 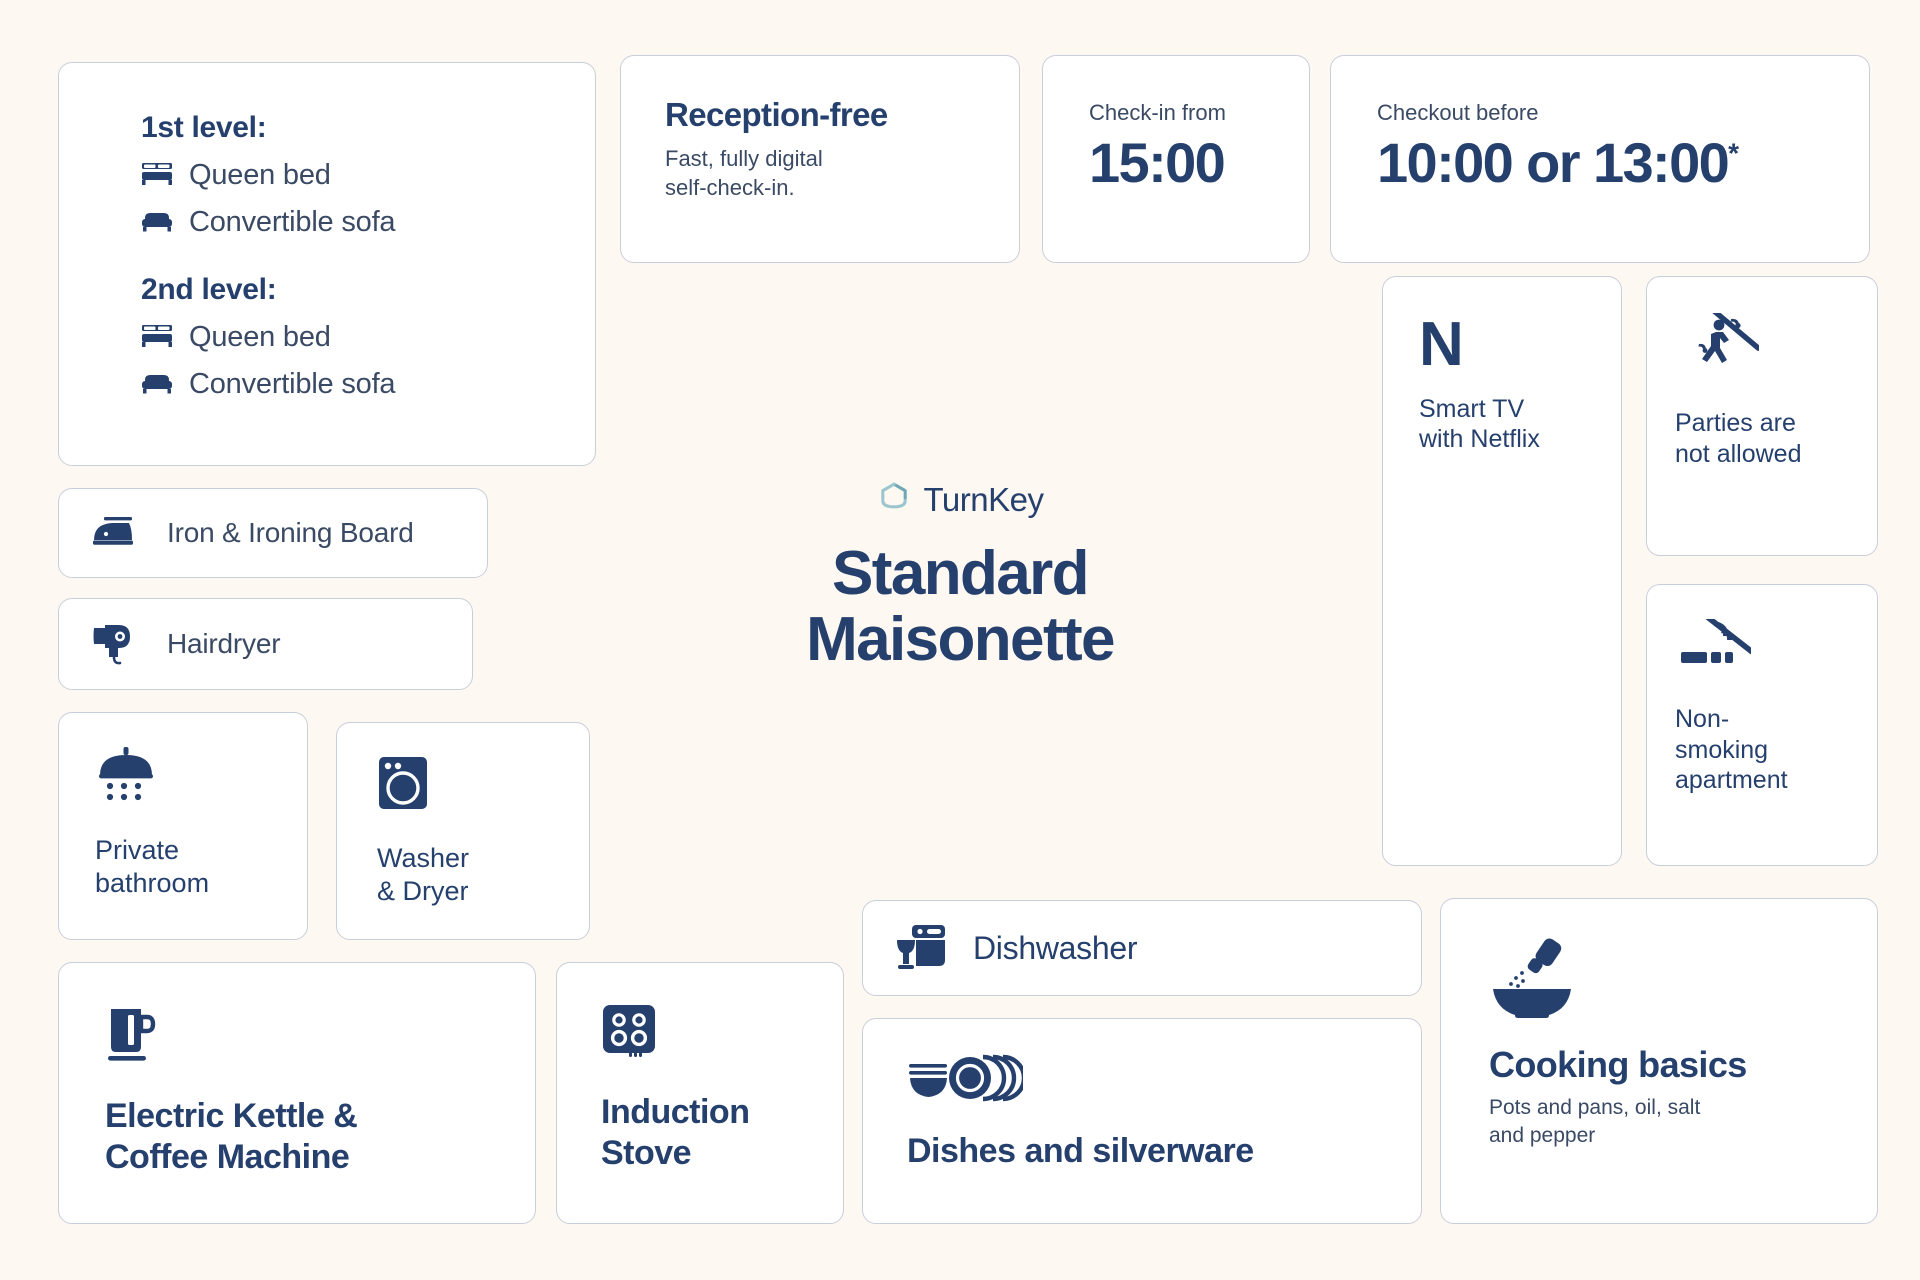 What do you see at coordinates (921, 948) in the screenshot?
I see `dishwasher-icon` at bounding box center [921, 948].